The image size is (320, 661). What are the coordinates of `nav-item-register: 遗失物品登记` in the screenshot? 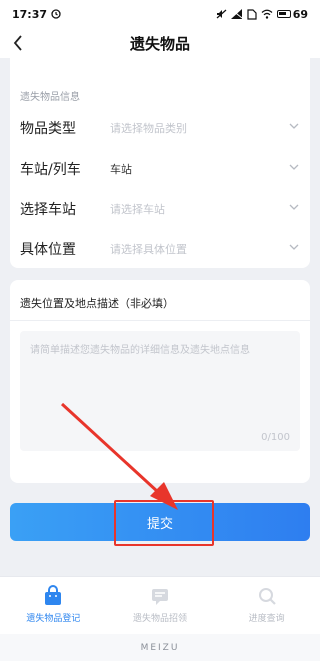 It's located at (53, 605).